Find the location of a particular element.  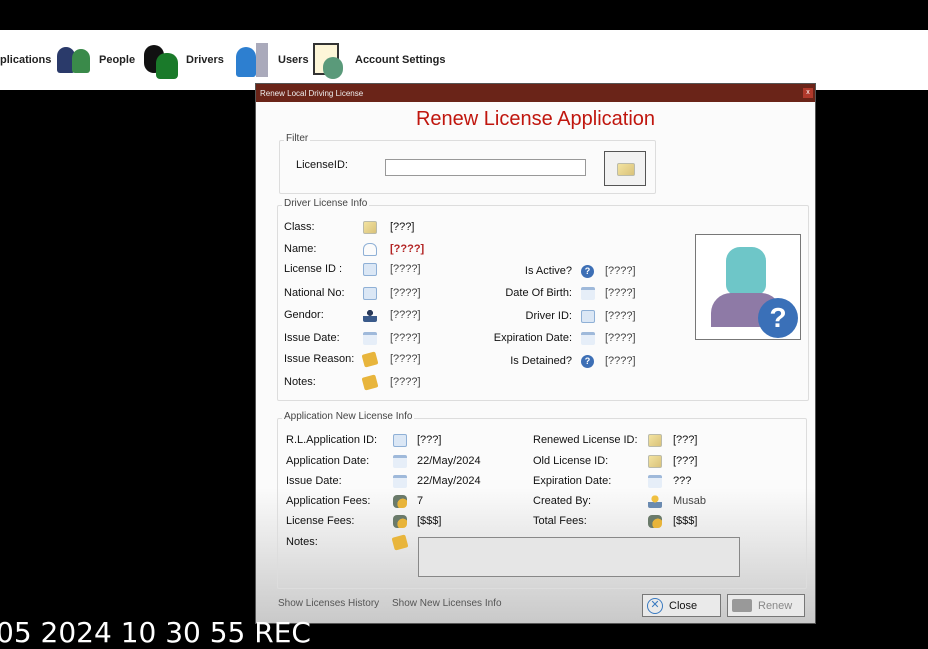

date-of-birth-value: [????] is located at coordinates (620, 293).